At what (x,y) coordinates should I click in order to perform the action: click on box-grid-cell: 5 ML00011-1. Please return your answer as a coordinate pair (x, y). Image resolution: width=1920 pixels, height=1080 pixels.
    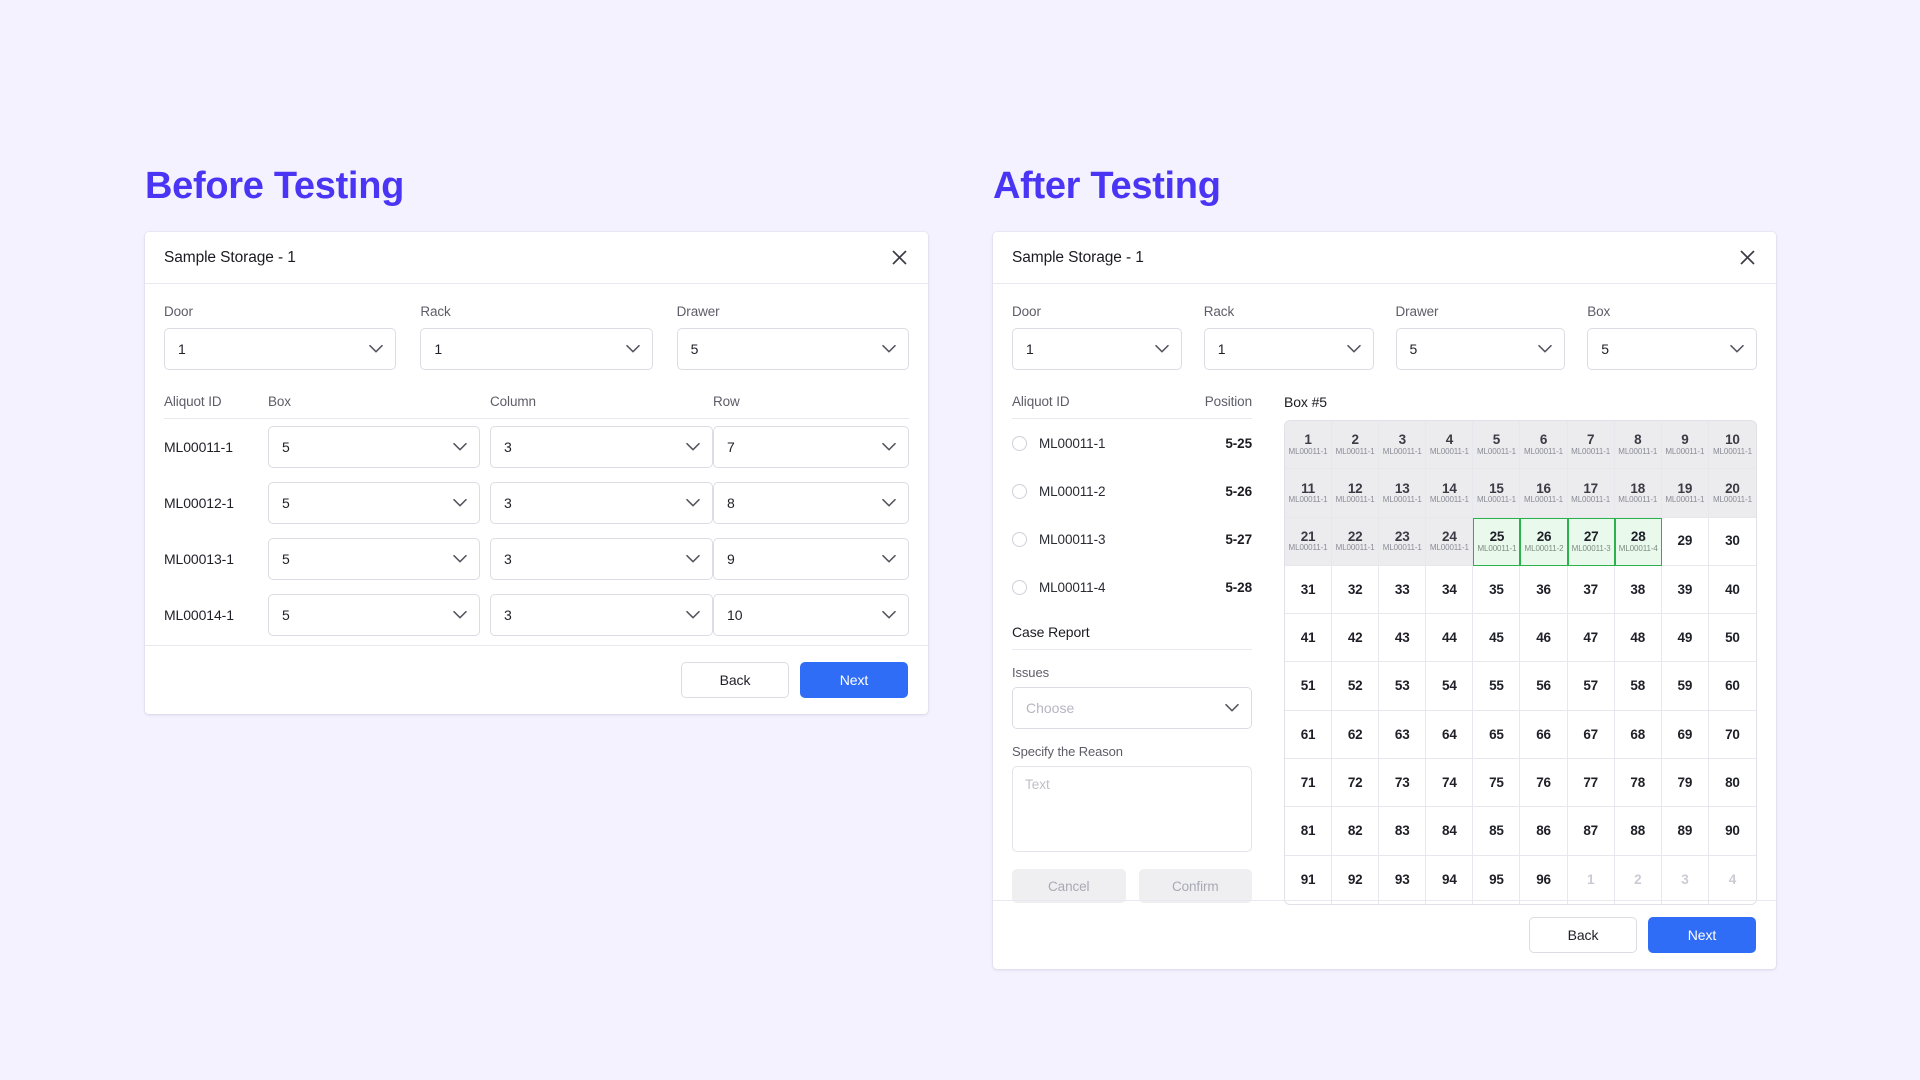
    Looking at the image, I should click on (1497, 445).